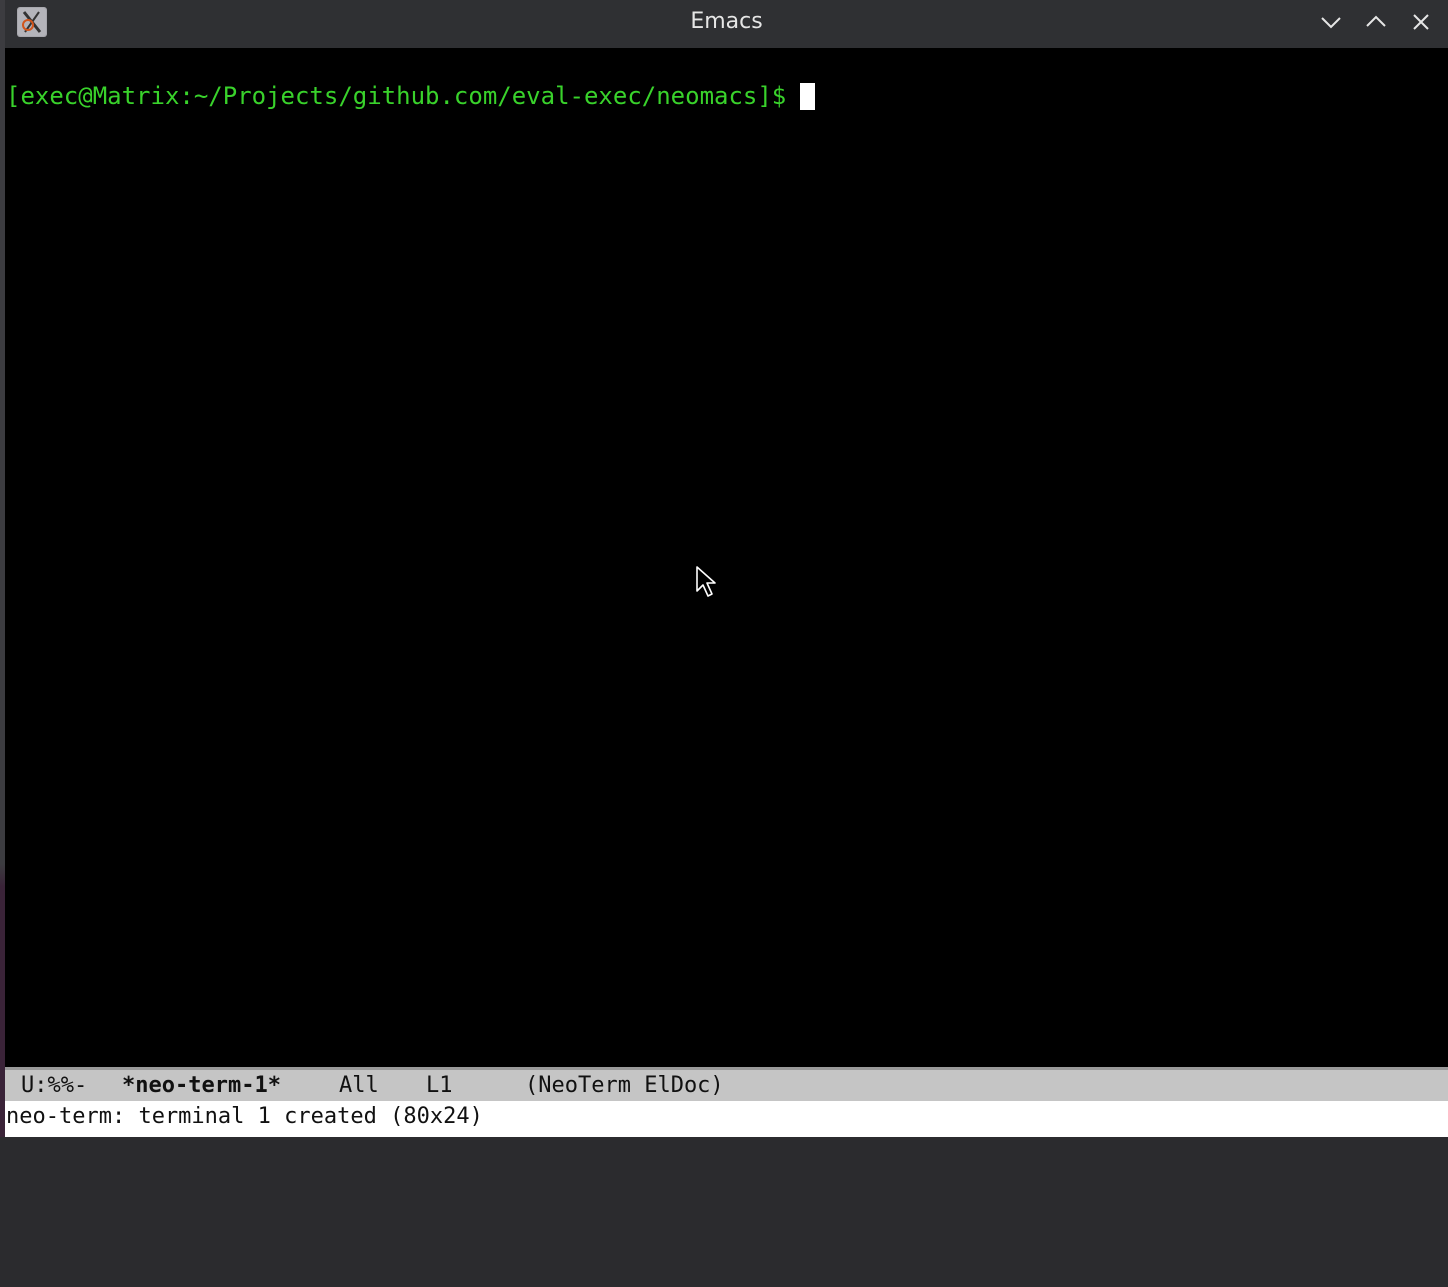  I want to click on close-icon, so click(1421, 22).